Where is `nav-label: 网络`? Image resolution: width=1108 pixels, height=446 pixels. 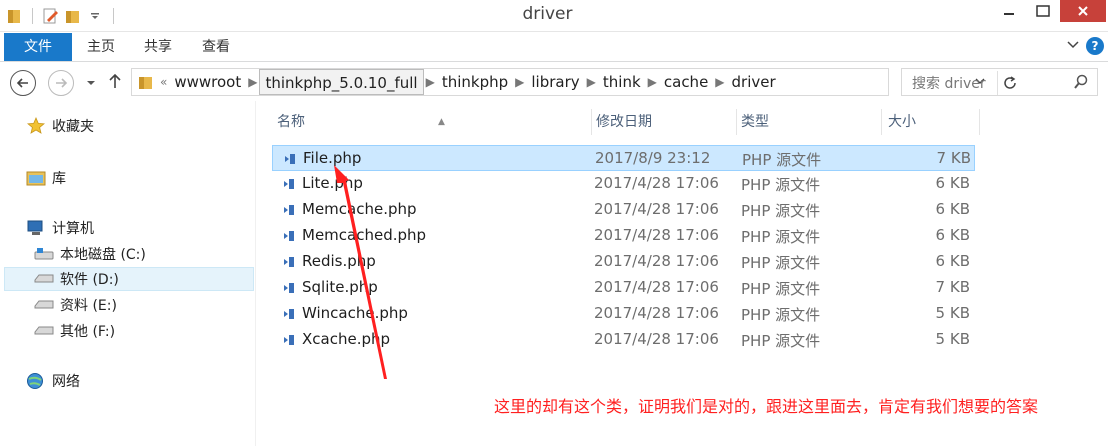
nav-label: 网络 is located at coordinates (66, 382).